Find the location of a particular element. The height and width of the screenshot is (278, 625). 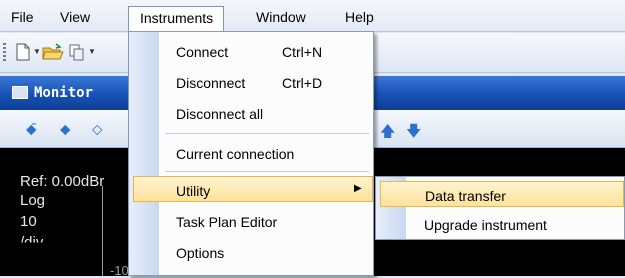

menu-item-label: Task Plan Editor is located at coordinates (227, 222).